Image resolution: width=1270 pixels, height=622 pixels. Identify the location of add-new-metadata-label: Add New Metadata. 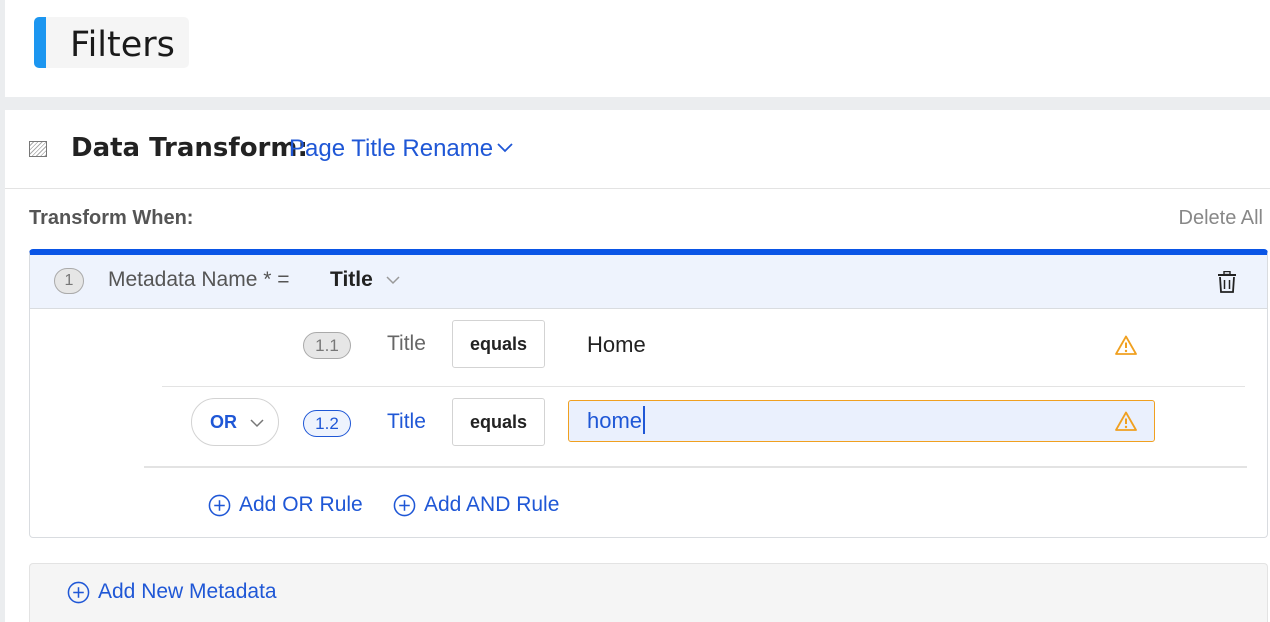
(187, 591).